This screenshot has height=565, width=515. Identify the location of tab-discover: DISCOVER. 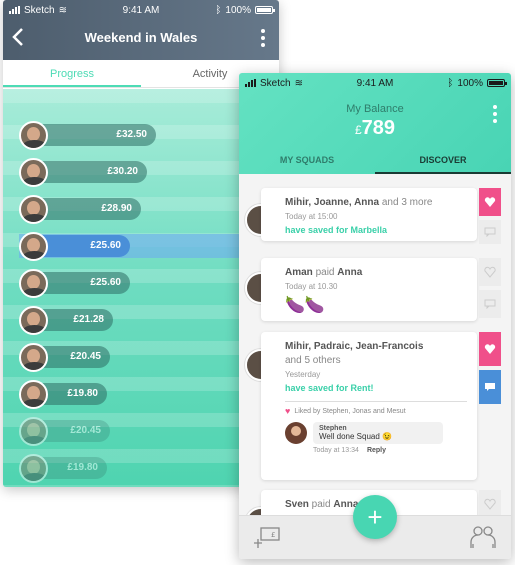
(443, 161).